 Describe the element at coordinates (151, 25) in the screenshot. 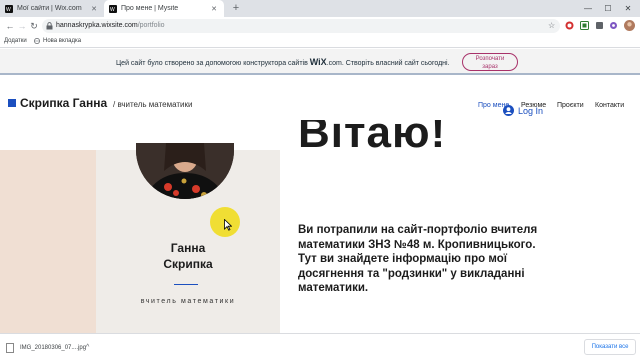

I see `url-path: /portfolio` at that location.